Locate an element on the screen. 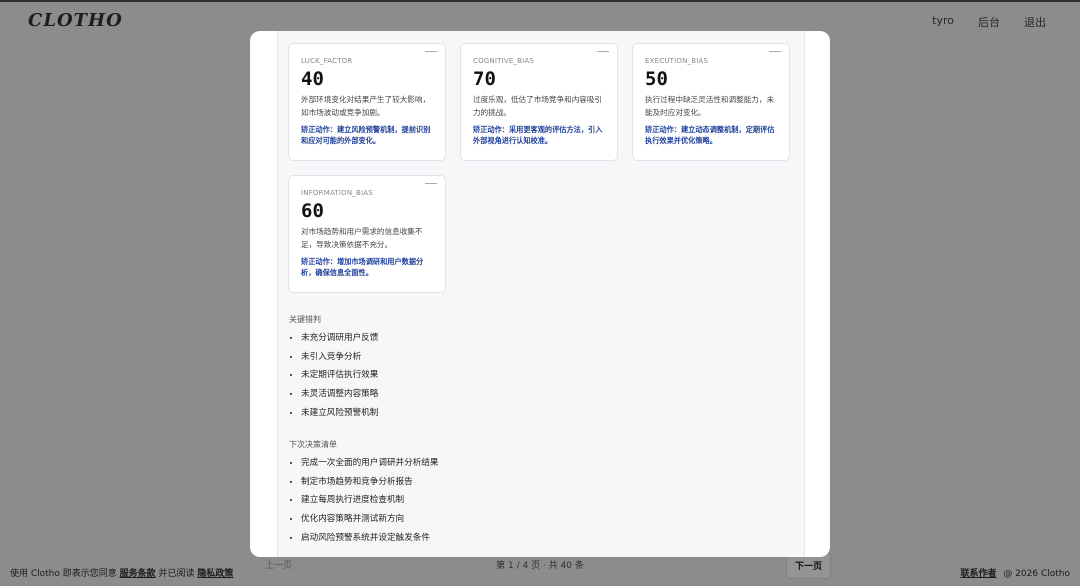 The width and height of the screenshot is (1080, 586). bias-description: 过度乐观，低估了市场竞争和内容吸引力的挑战。 is located at coordinates (538, 106).